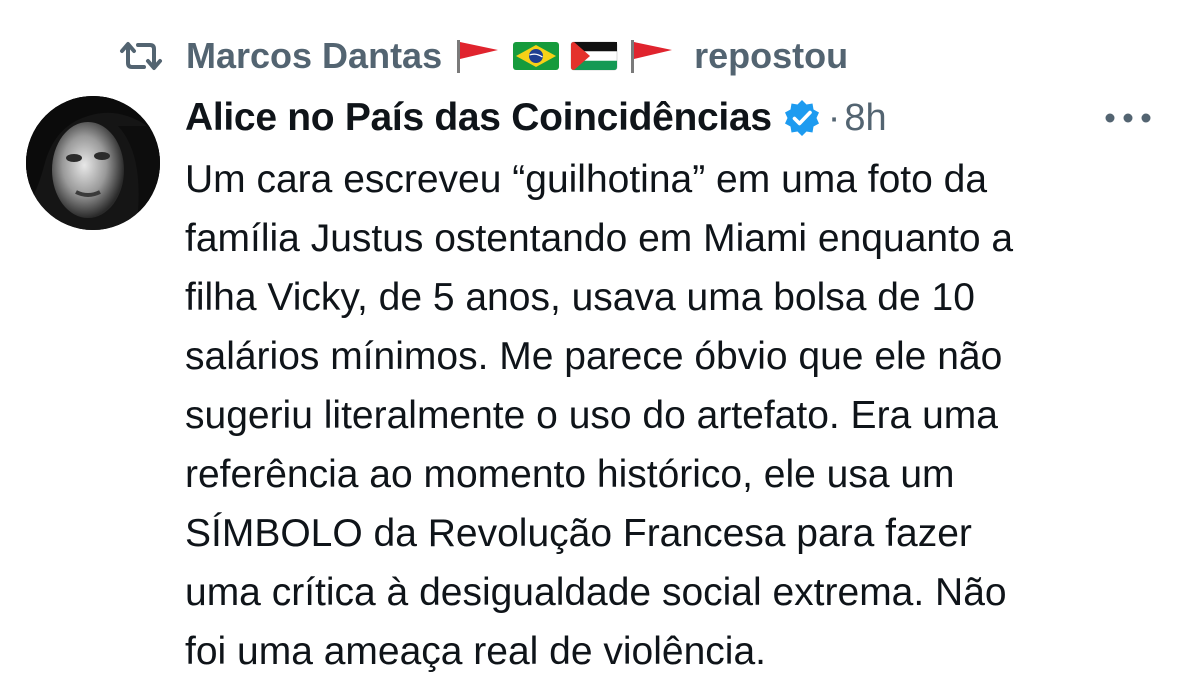 This screenshot has width=1179, height=681. I want to click on reposter-name: Marcos Dantas, so click(314, 56).